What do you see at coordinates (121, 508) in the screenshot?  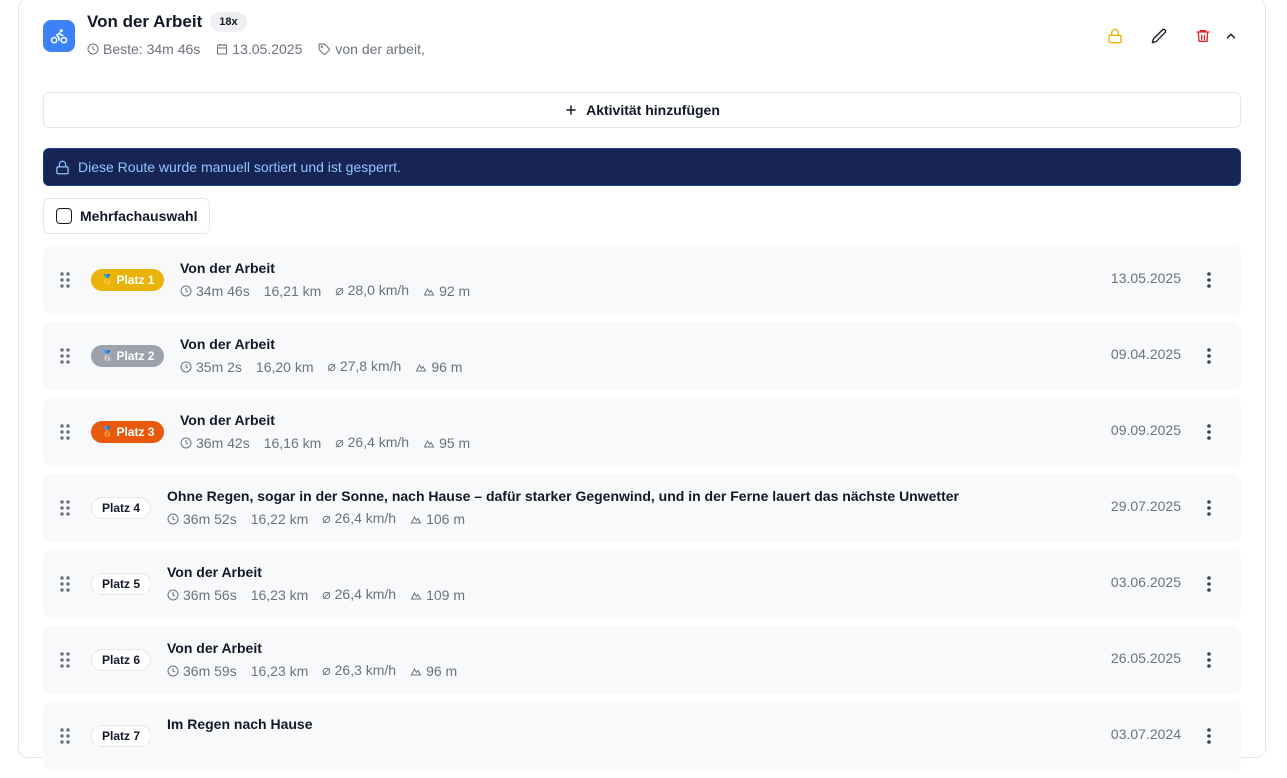 I see `rank-badge: Platz 4` at bounding box center [121, 508].